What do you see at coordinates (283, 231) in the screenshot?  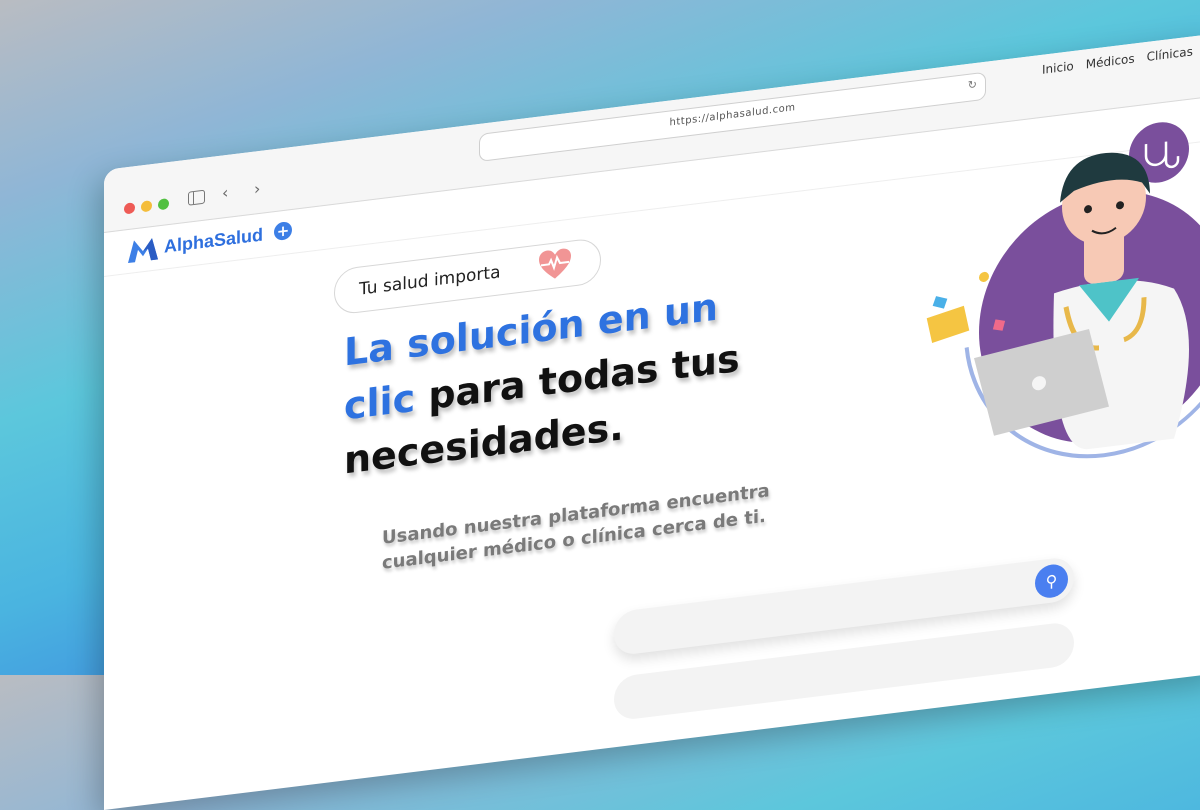 I see `plus-icon: +` at bounding box center [283, 231].